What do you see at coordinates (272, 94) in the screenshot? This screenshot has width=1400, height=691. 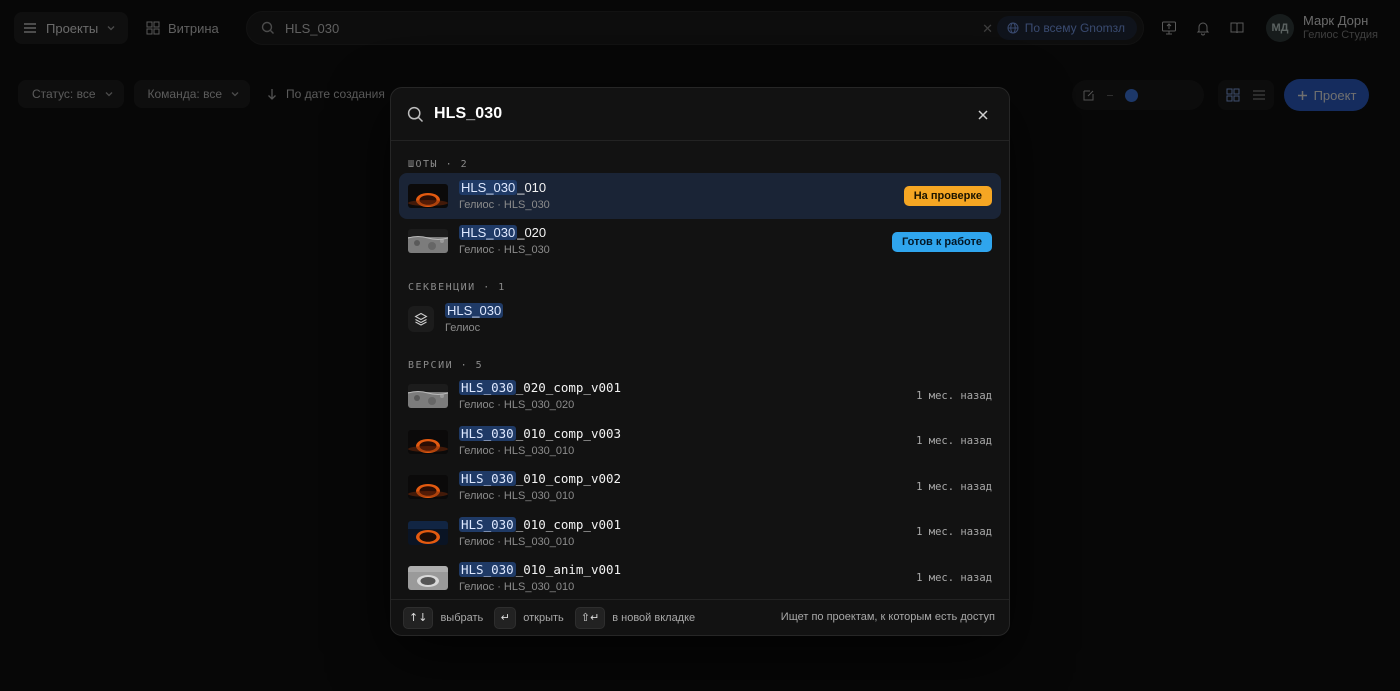 I see `arrow-down-icon` at bounding box center [272, 94].